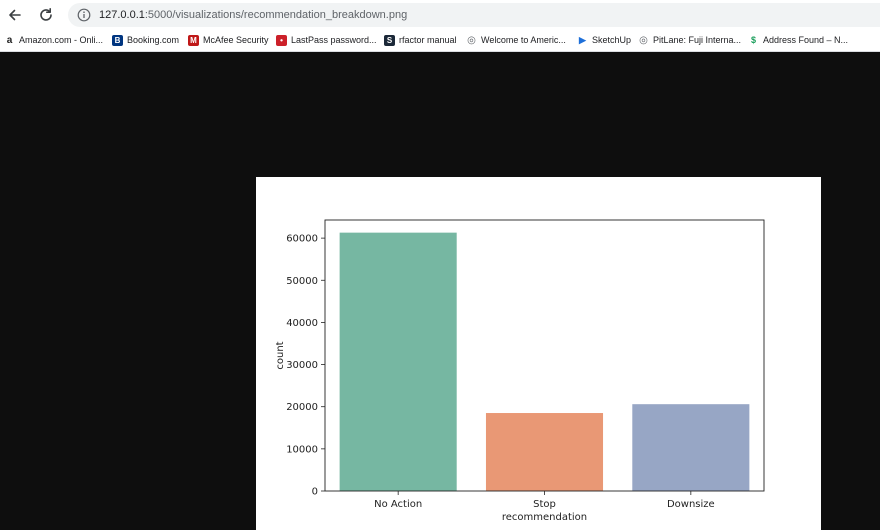 Image resolution: width=880 pixels, height=530 pixels. I want to click on y-tick-label: 20000, so click(302, 407).